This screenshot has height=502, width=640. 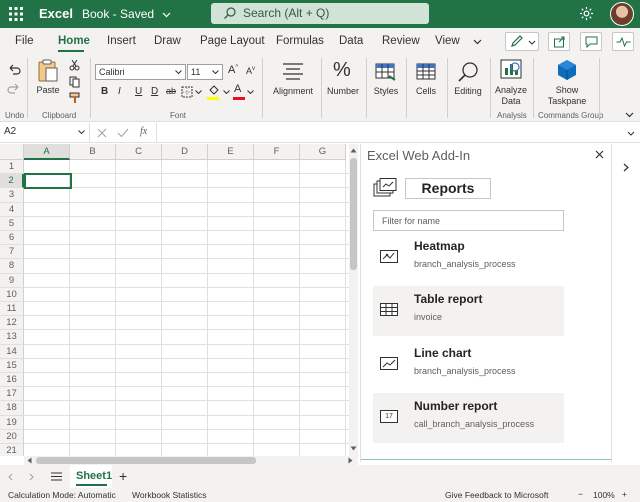 I want to click on column-header: F, so click(x=277, y=152).